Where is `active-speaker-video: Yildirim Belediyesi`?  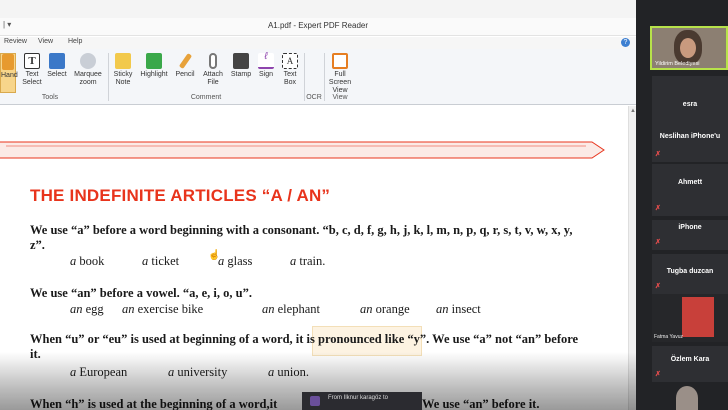 active-speaker-video: Yildirim Belediyesi is located at coordinates (689, 48).